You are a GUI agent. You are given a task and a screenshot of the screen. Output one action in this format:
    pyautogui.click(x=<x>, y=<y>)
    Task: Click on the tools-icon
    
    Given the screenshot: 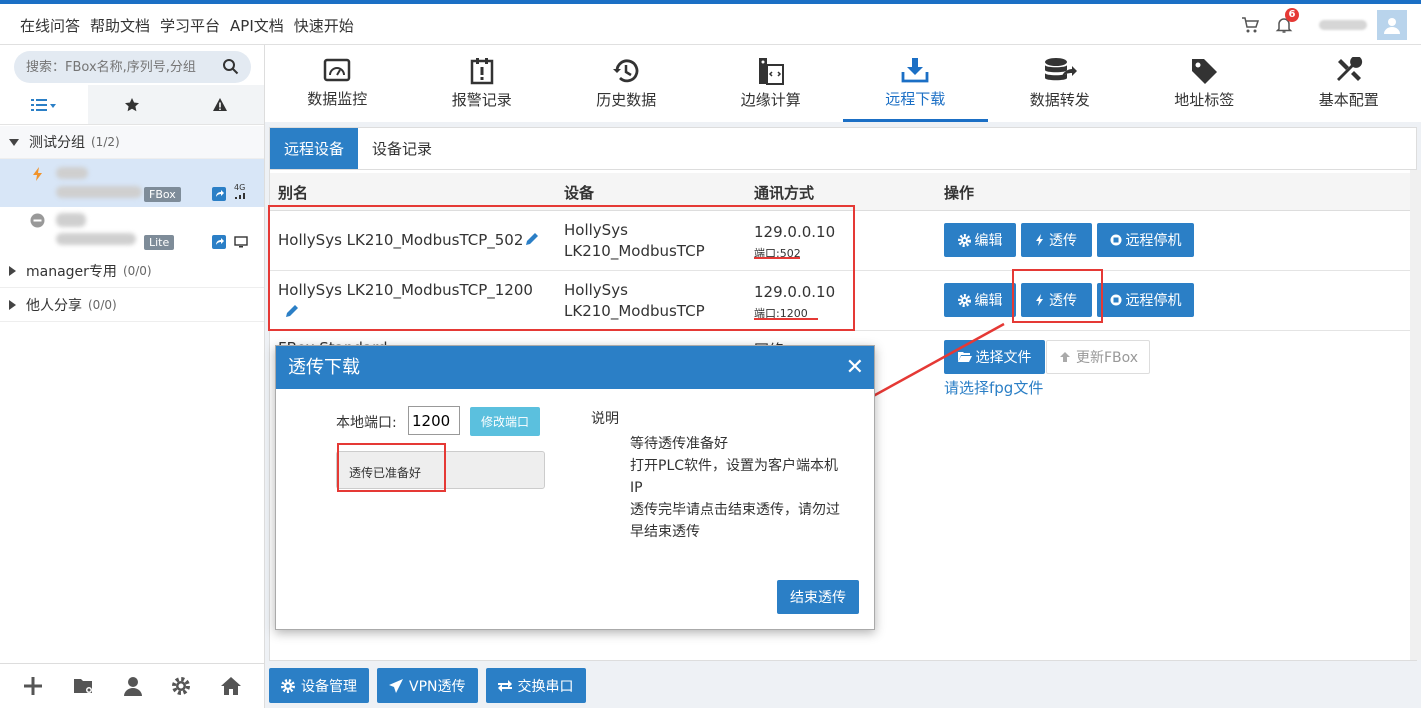 What is the action you would take?
    pyautogui.click(x=1349, y=69)
    